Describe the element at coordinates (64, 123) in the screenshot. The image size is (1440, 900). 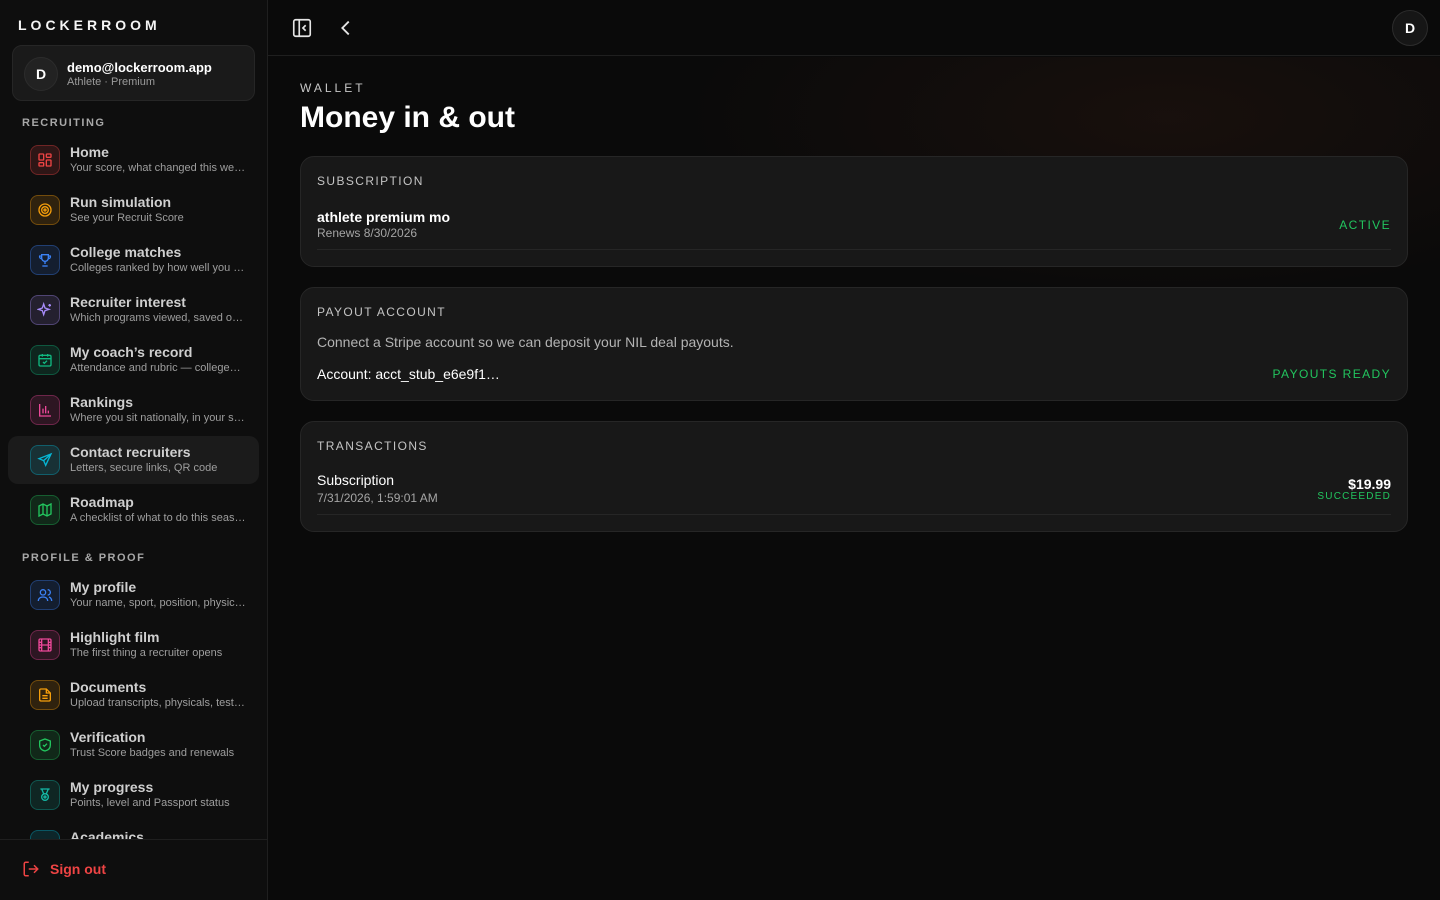
I see `section-label-recruiting: RECRUITING` at that location.